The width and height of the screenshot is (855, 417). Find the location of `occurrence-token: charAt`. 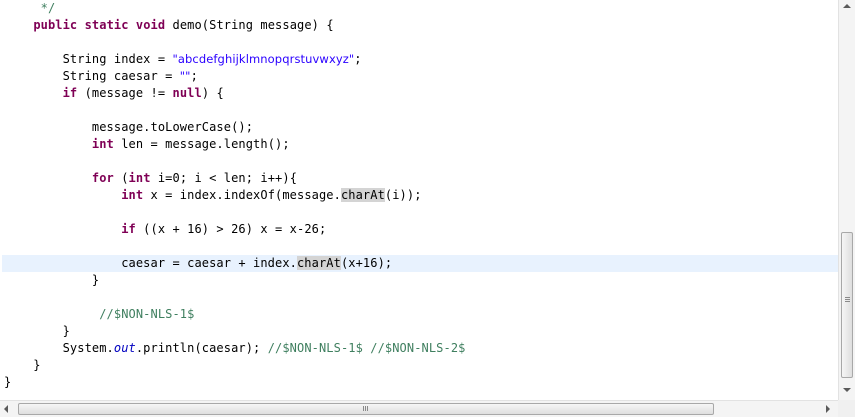

occurrence-token: charAt is located at coordinates (362, 195).